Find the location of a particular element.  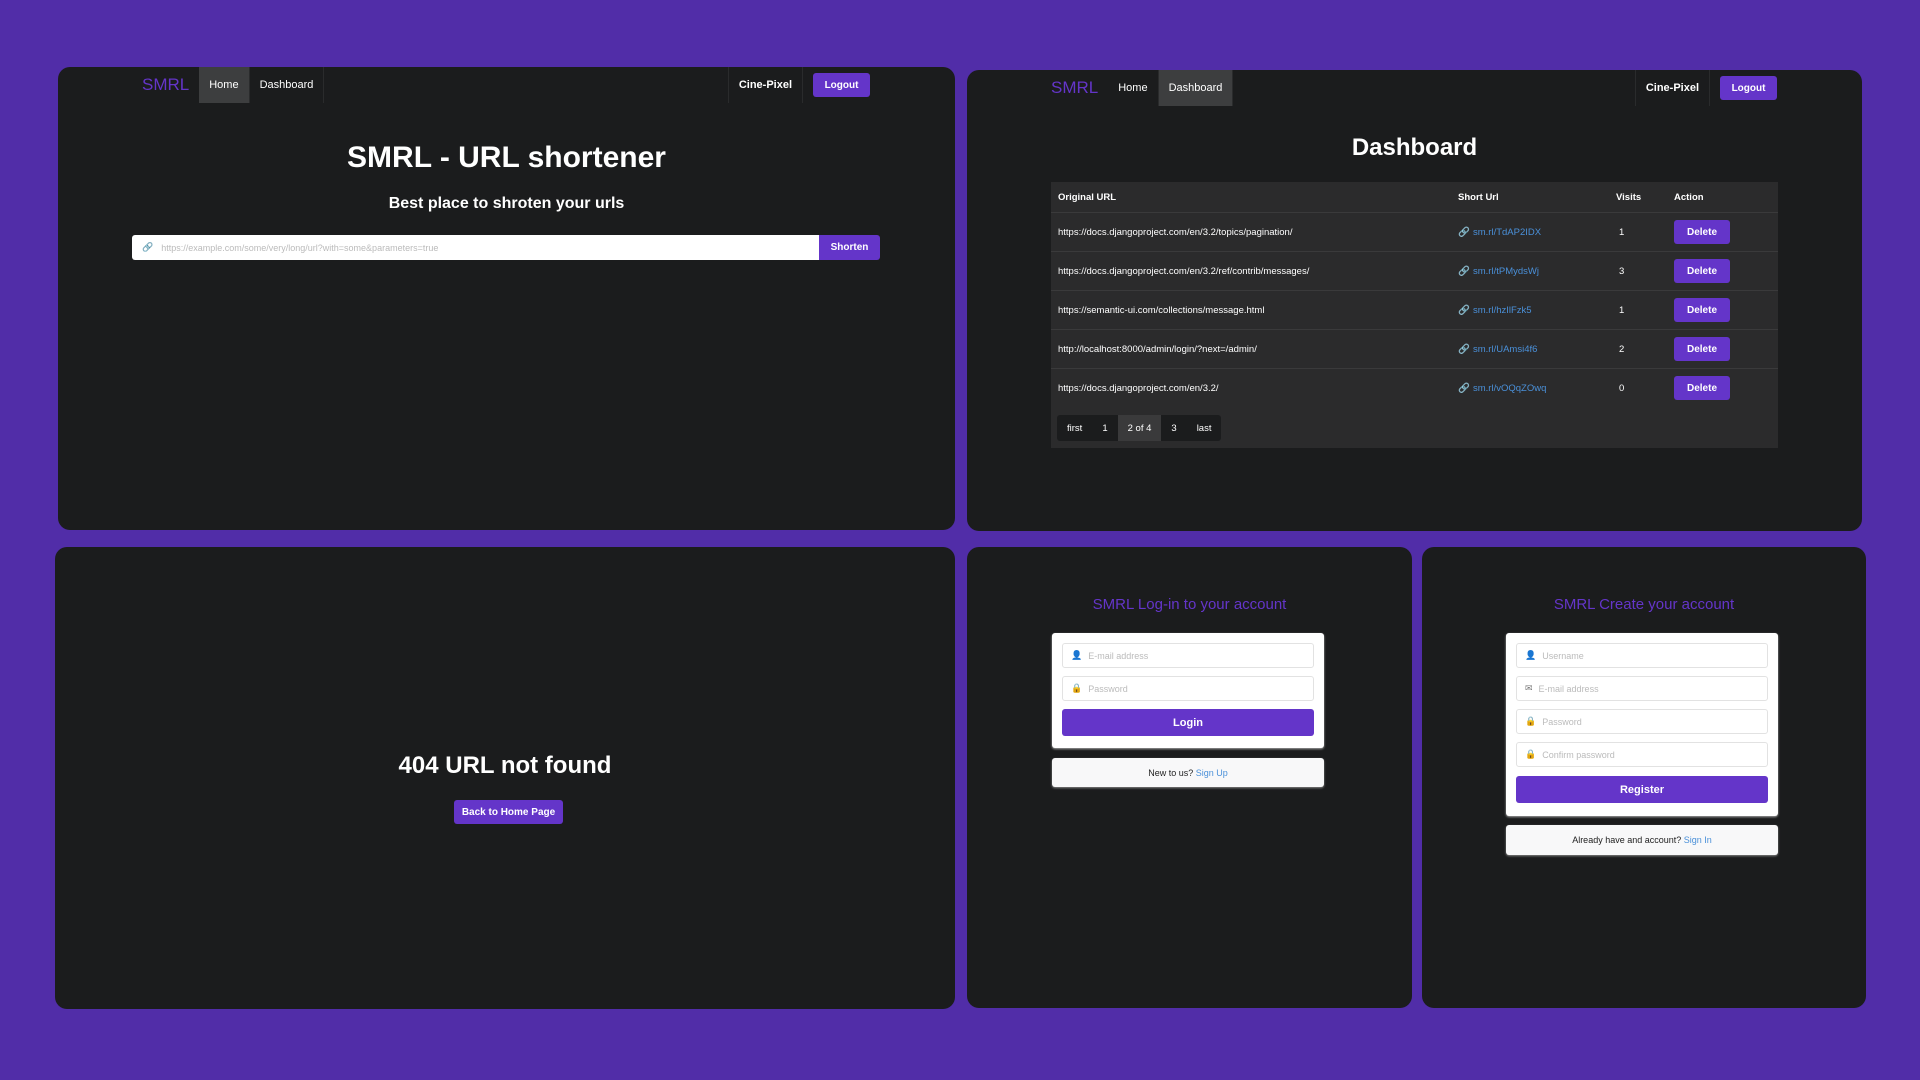

original-url: https://docs.djangoproject.com/en/3.2/ is located at coordinates (1138, 388).